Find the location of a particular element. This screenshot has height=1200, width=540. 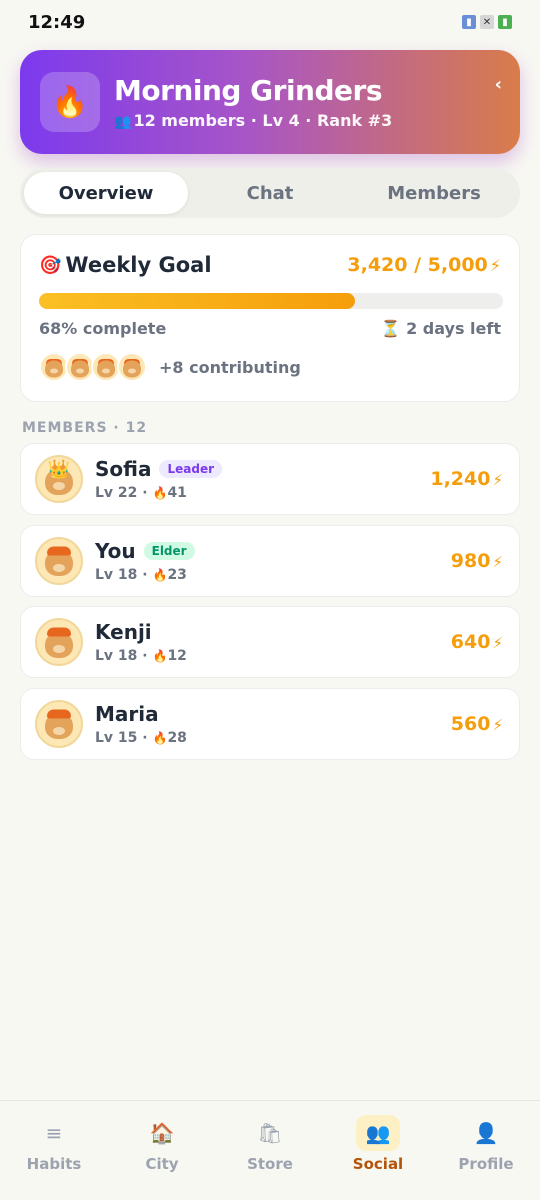

member-row: 👑 Sofia Leader Lv 22 · 🔥41 1,240 ⚡ is located at coordinates (270, 479).